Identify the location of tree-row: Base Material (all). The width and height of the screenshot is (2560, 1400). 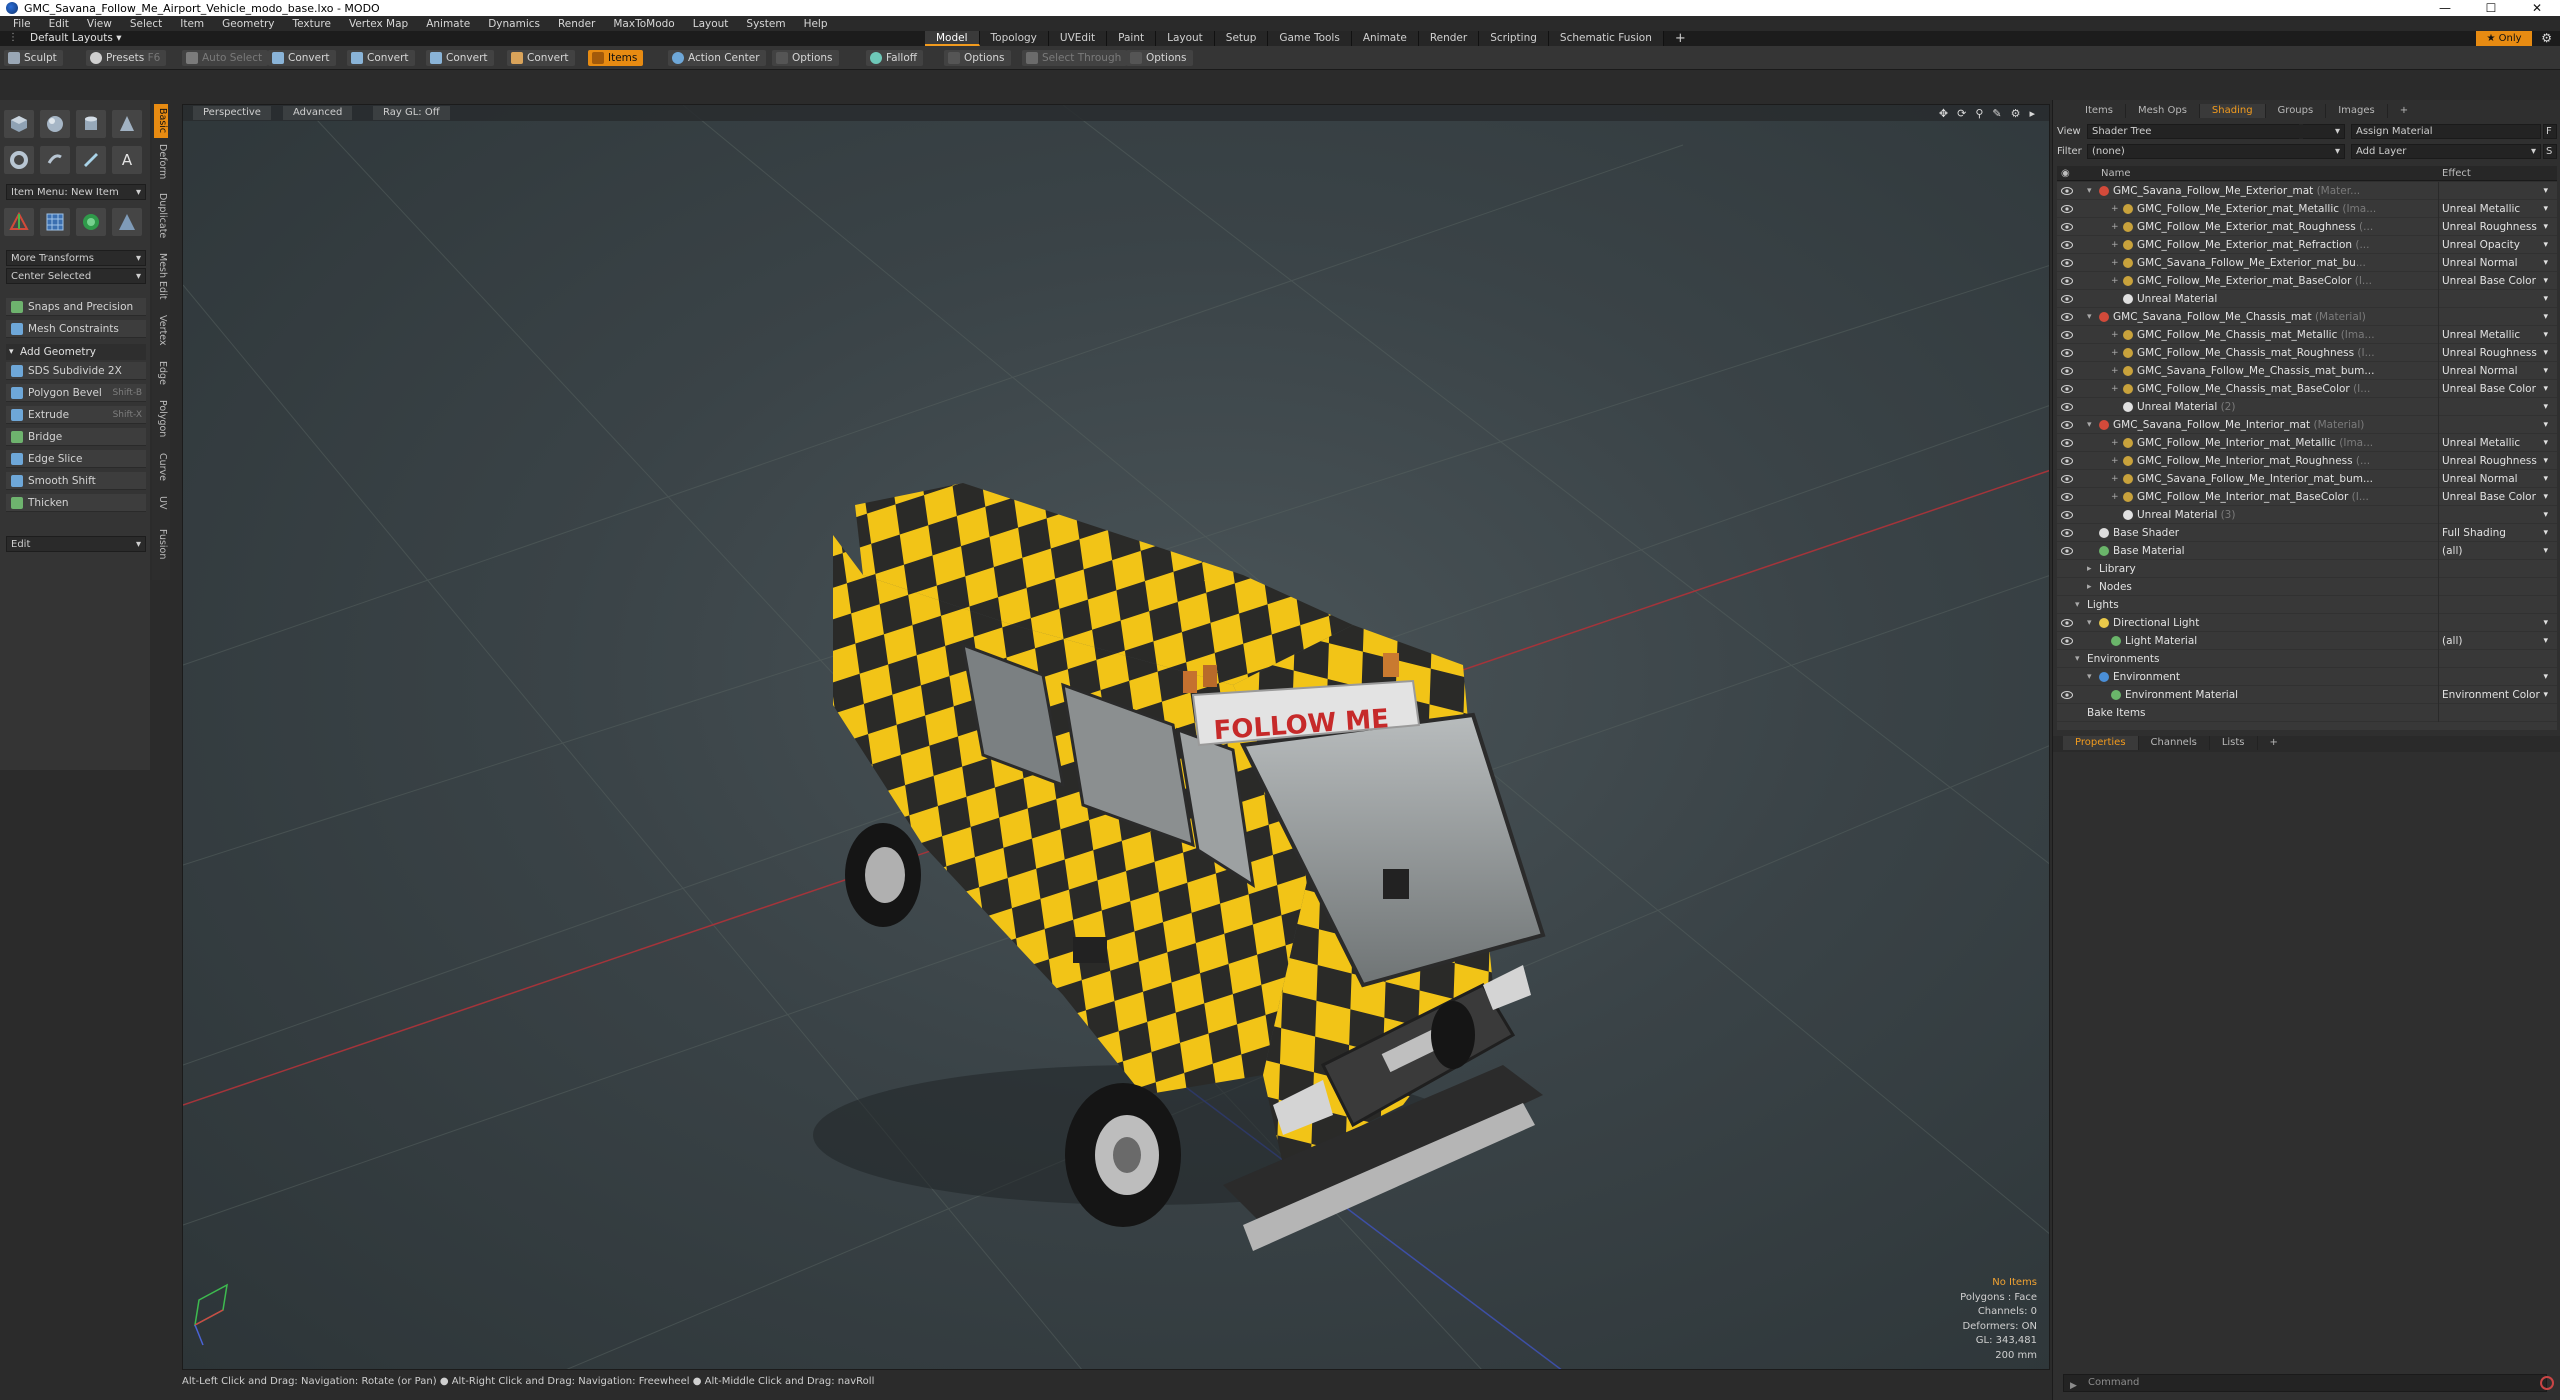
(2307, 551).